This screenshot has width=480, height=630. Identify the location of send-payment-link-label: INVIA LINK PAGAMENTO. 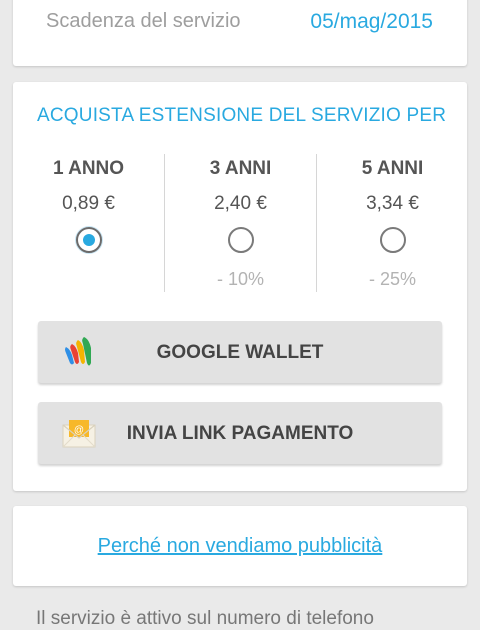
(240, 433).